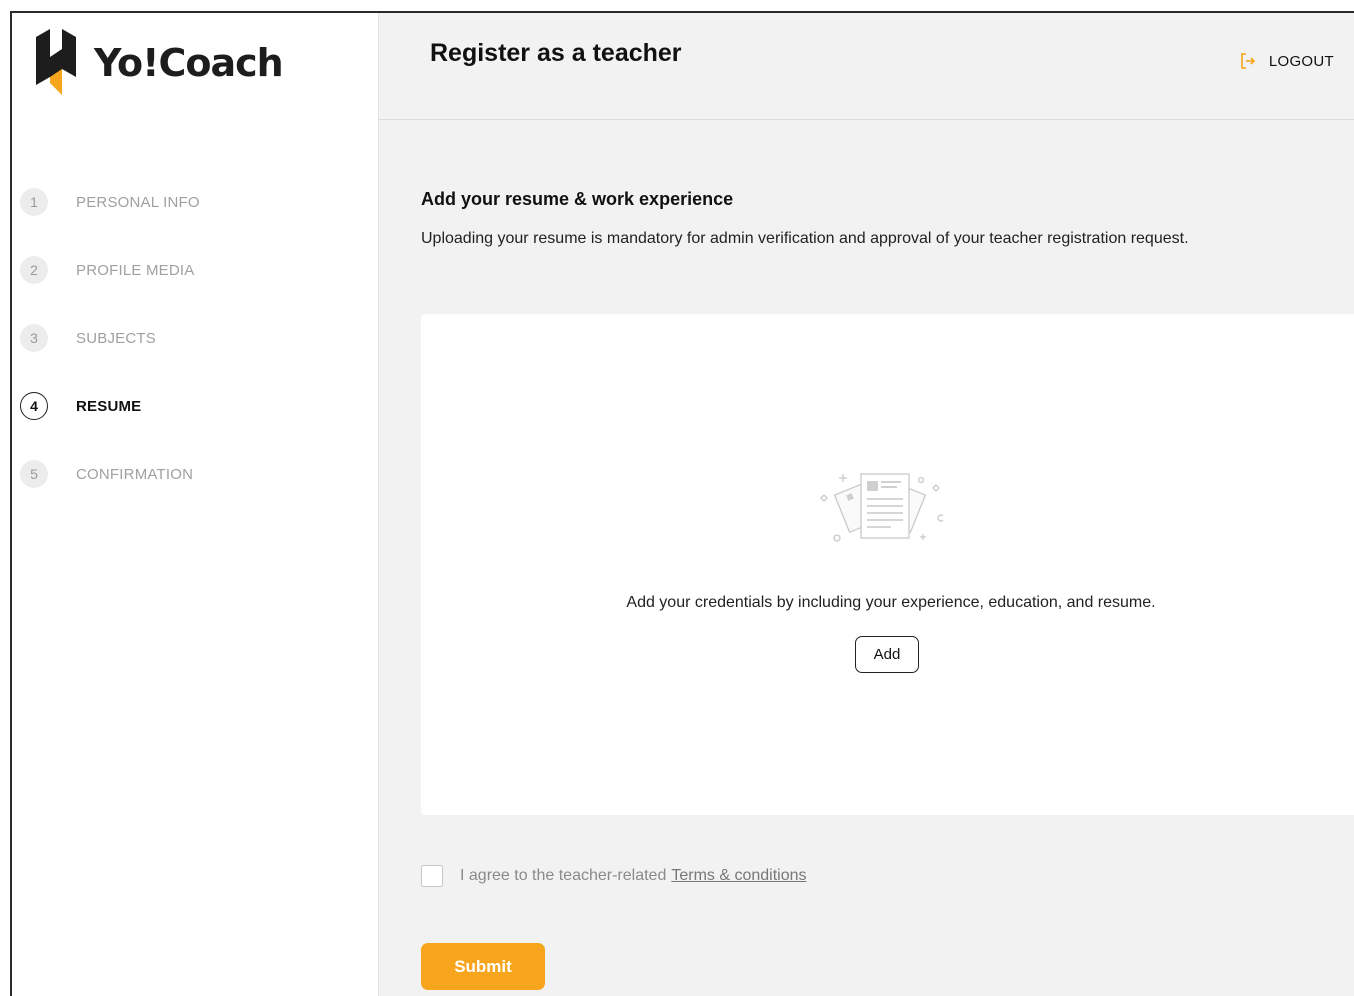 The width and height of the screenshot is (1354, 996). I want to click on step-resume: 4 RESUME, so click(110, 406).